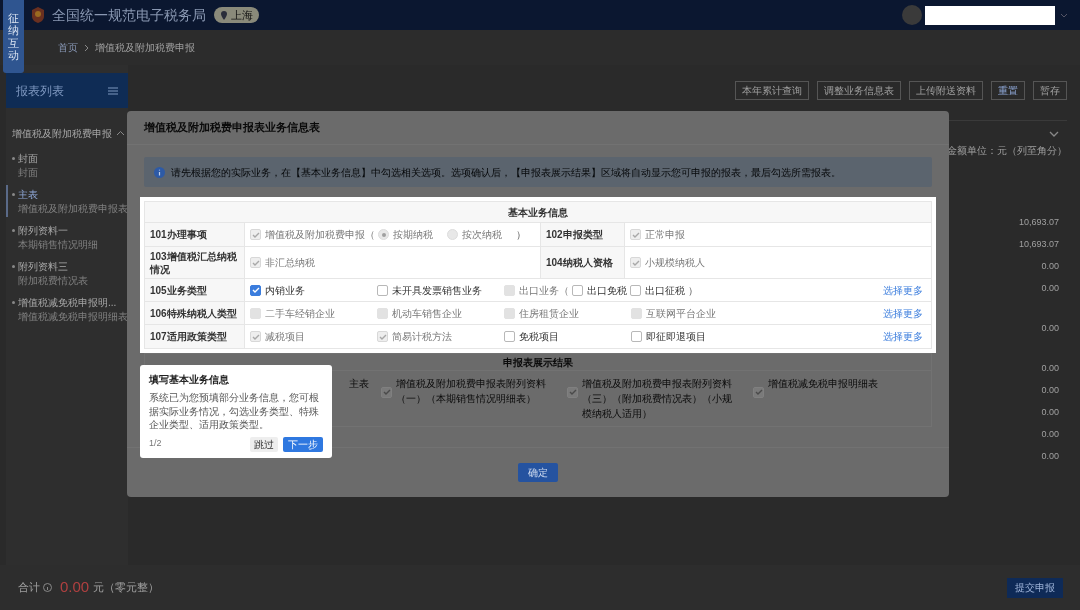 This screenshot has width=1080, height=610. What do you see at coordinates (359, 384) in the screenshot?
I see `report-name: 主表` at bounding box center [359, 384].